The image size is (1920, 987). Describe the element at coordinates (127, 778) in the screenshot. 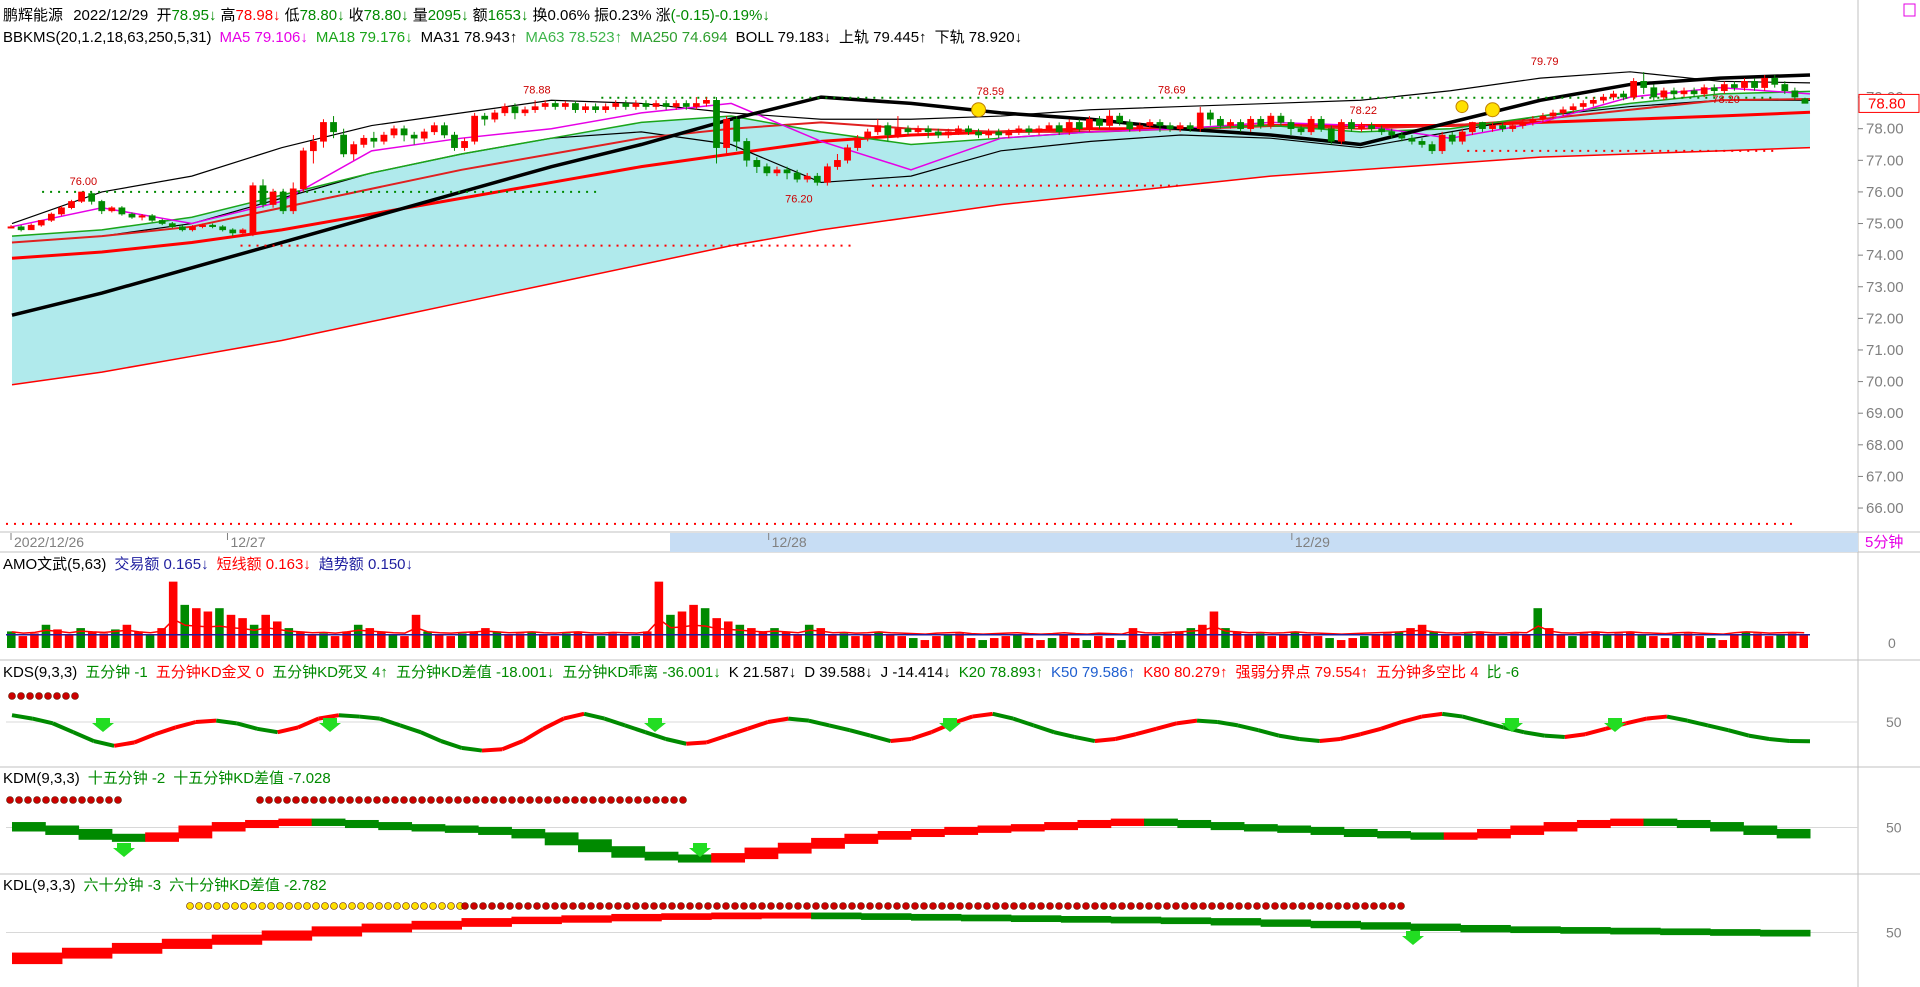

I see `kdm-legend-item: 十五分钟 -2` at that location.